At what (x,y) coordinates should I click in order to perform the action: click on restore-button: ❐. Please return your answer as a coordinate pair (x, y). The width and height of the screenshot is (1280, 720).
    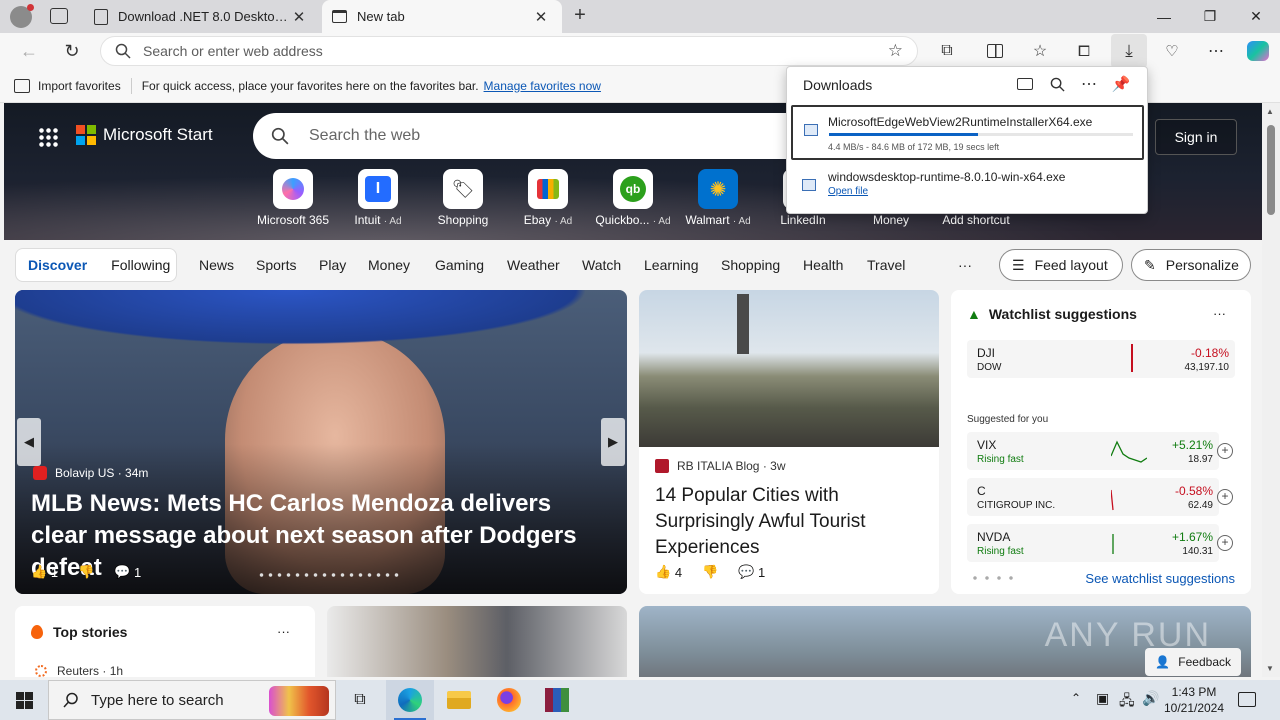
    Looking at the image, I should click on (1210, 16).